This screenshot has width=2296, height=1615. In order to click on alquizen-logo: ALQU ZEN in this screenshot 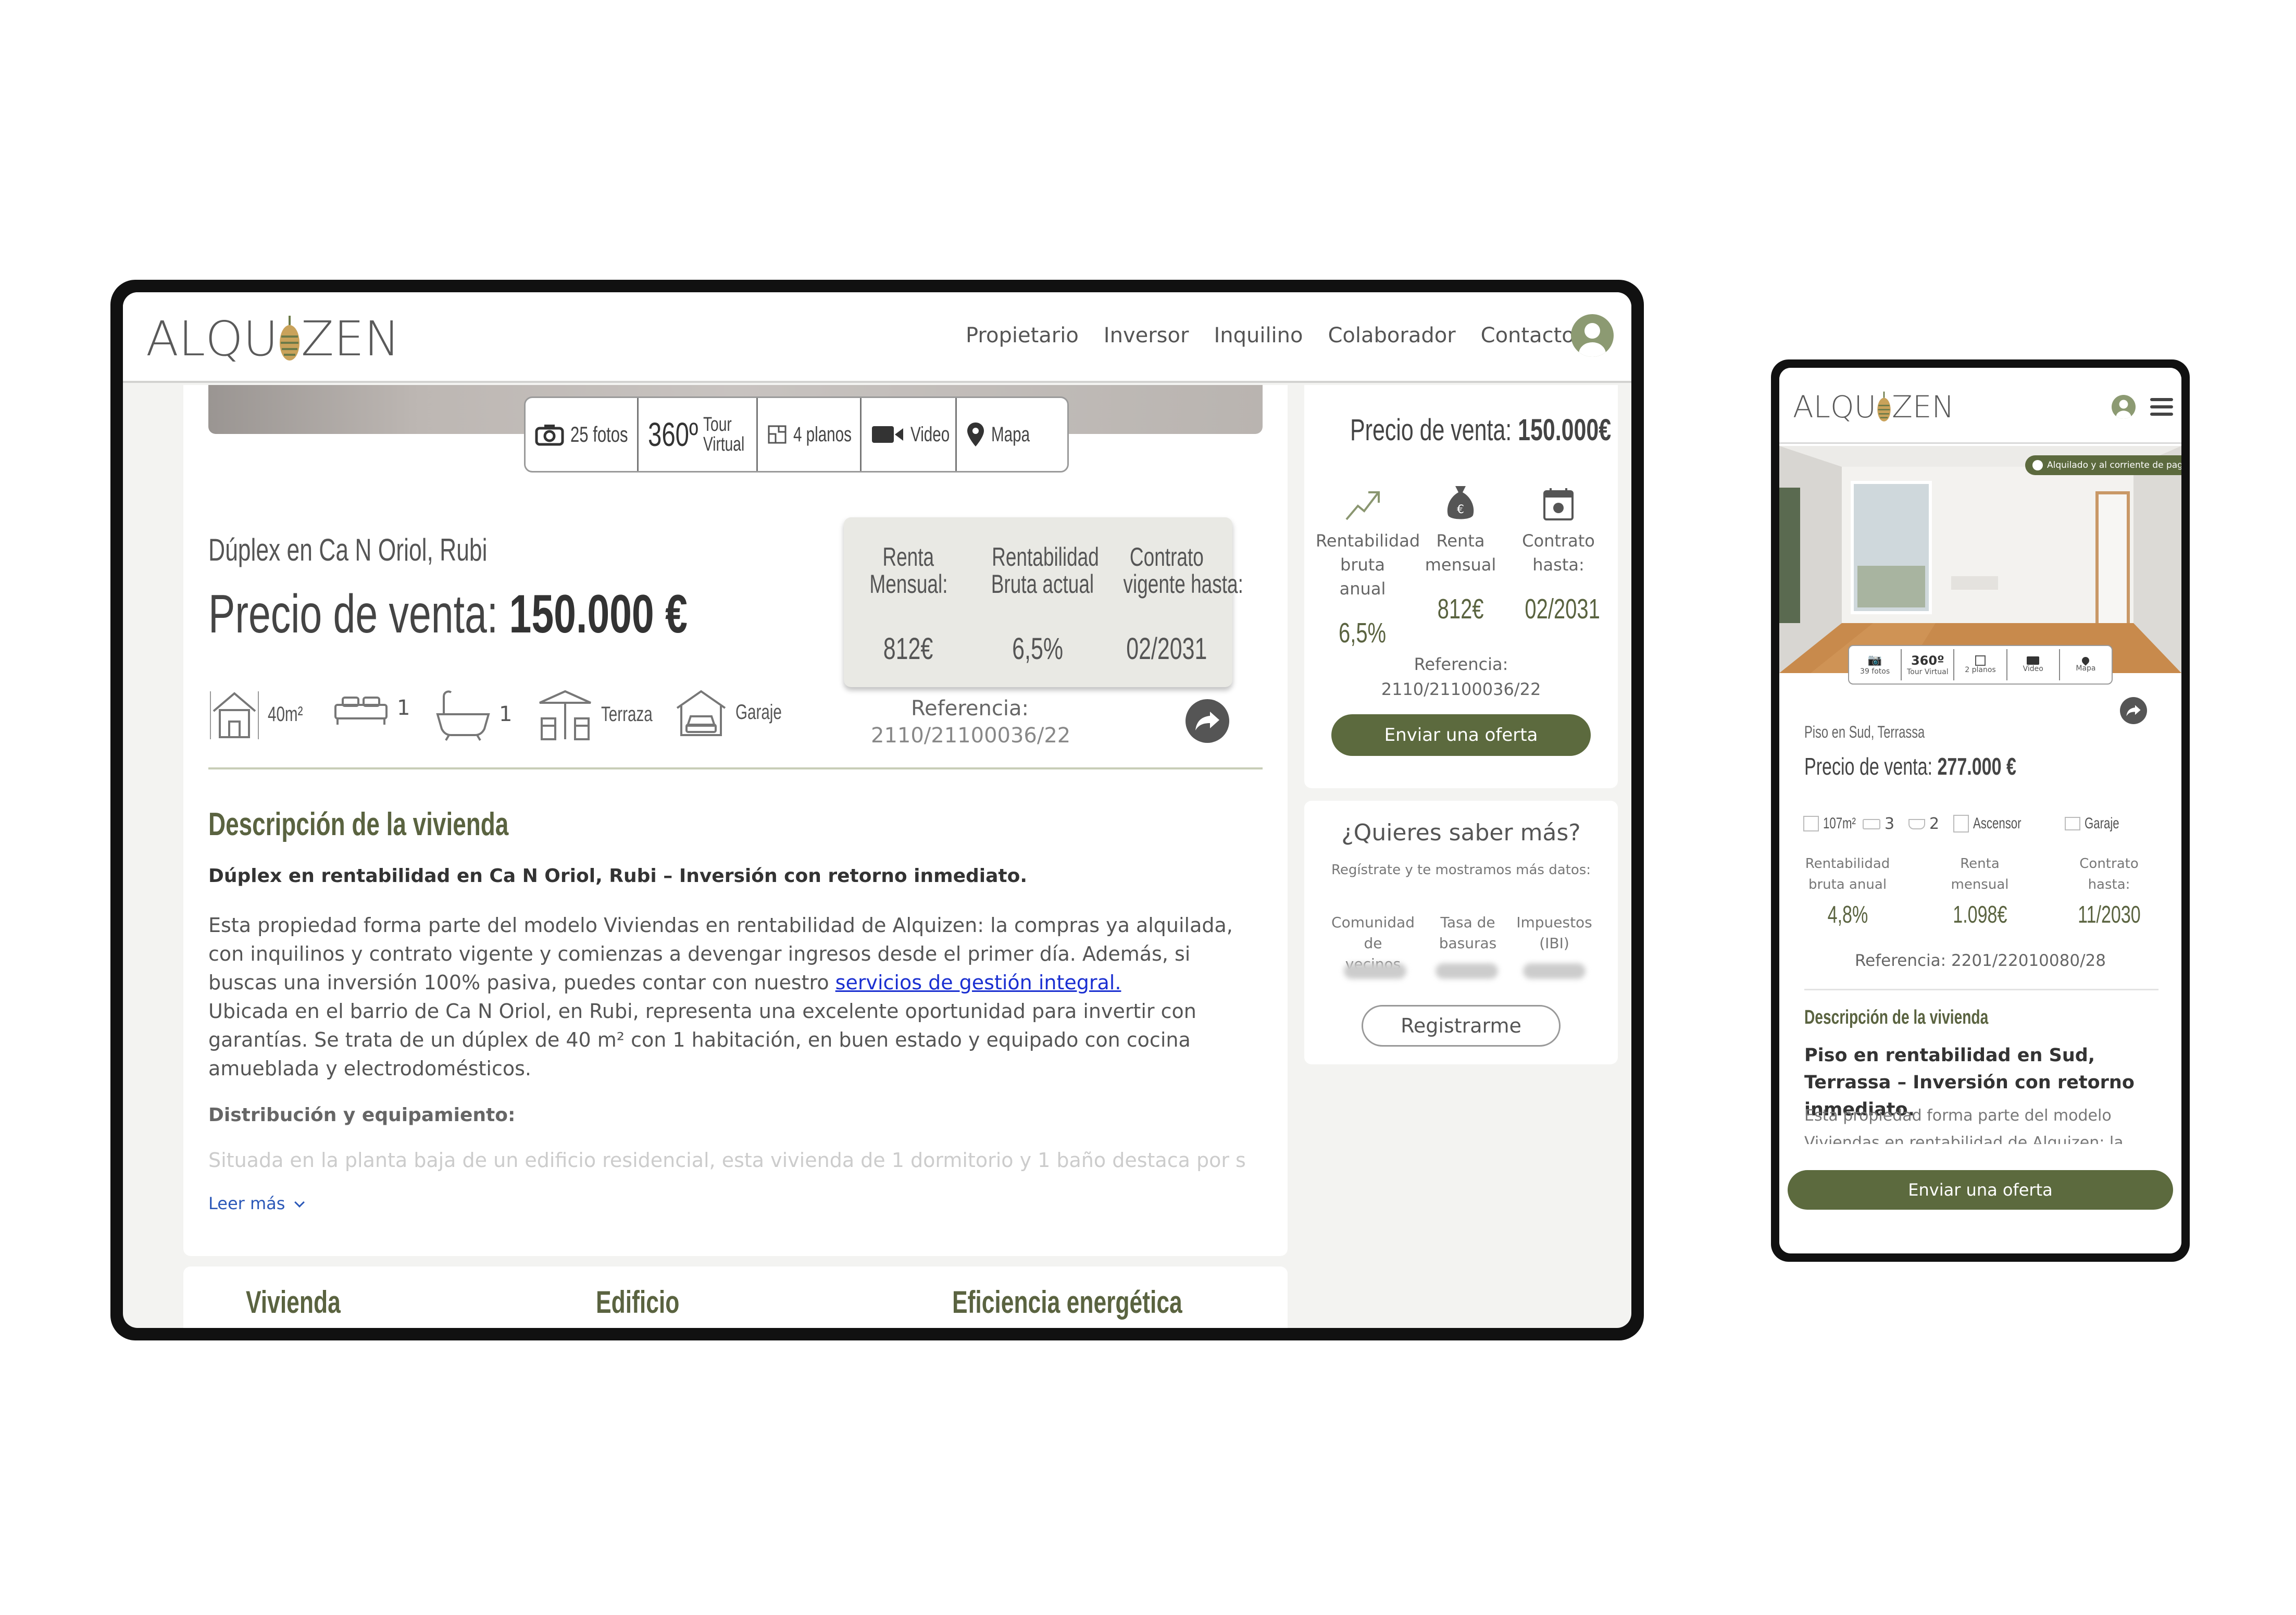, I will do `click(273, 339)`.